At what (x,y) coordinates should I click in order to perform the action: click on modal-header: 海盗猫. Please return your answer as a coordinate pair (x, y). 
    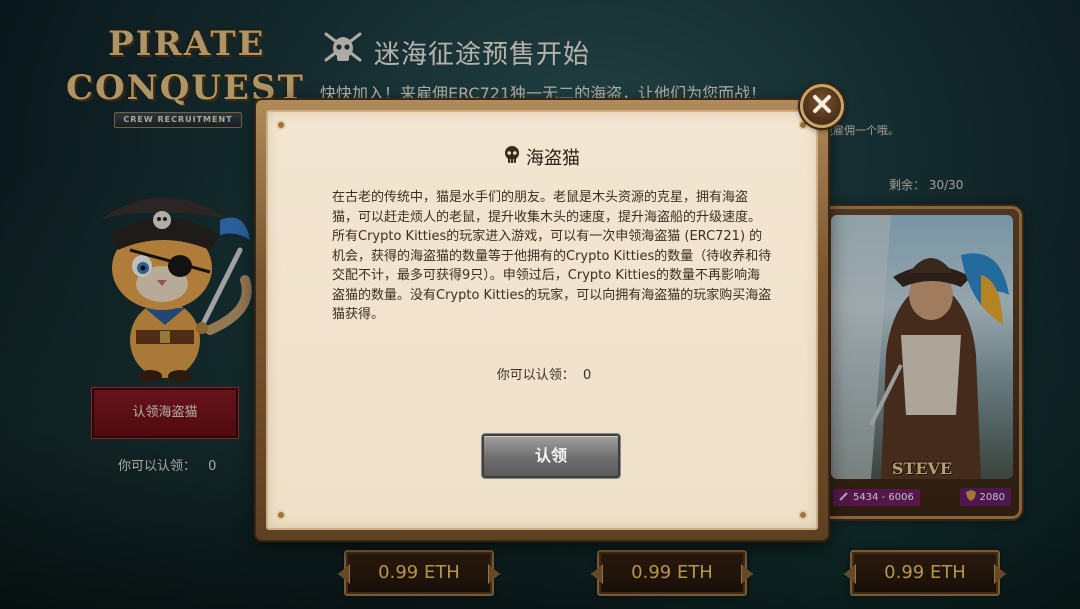
    Looking at the image, I should click on (542, 157).